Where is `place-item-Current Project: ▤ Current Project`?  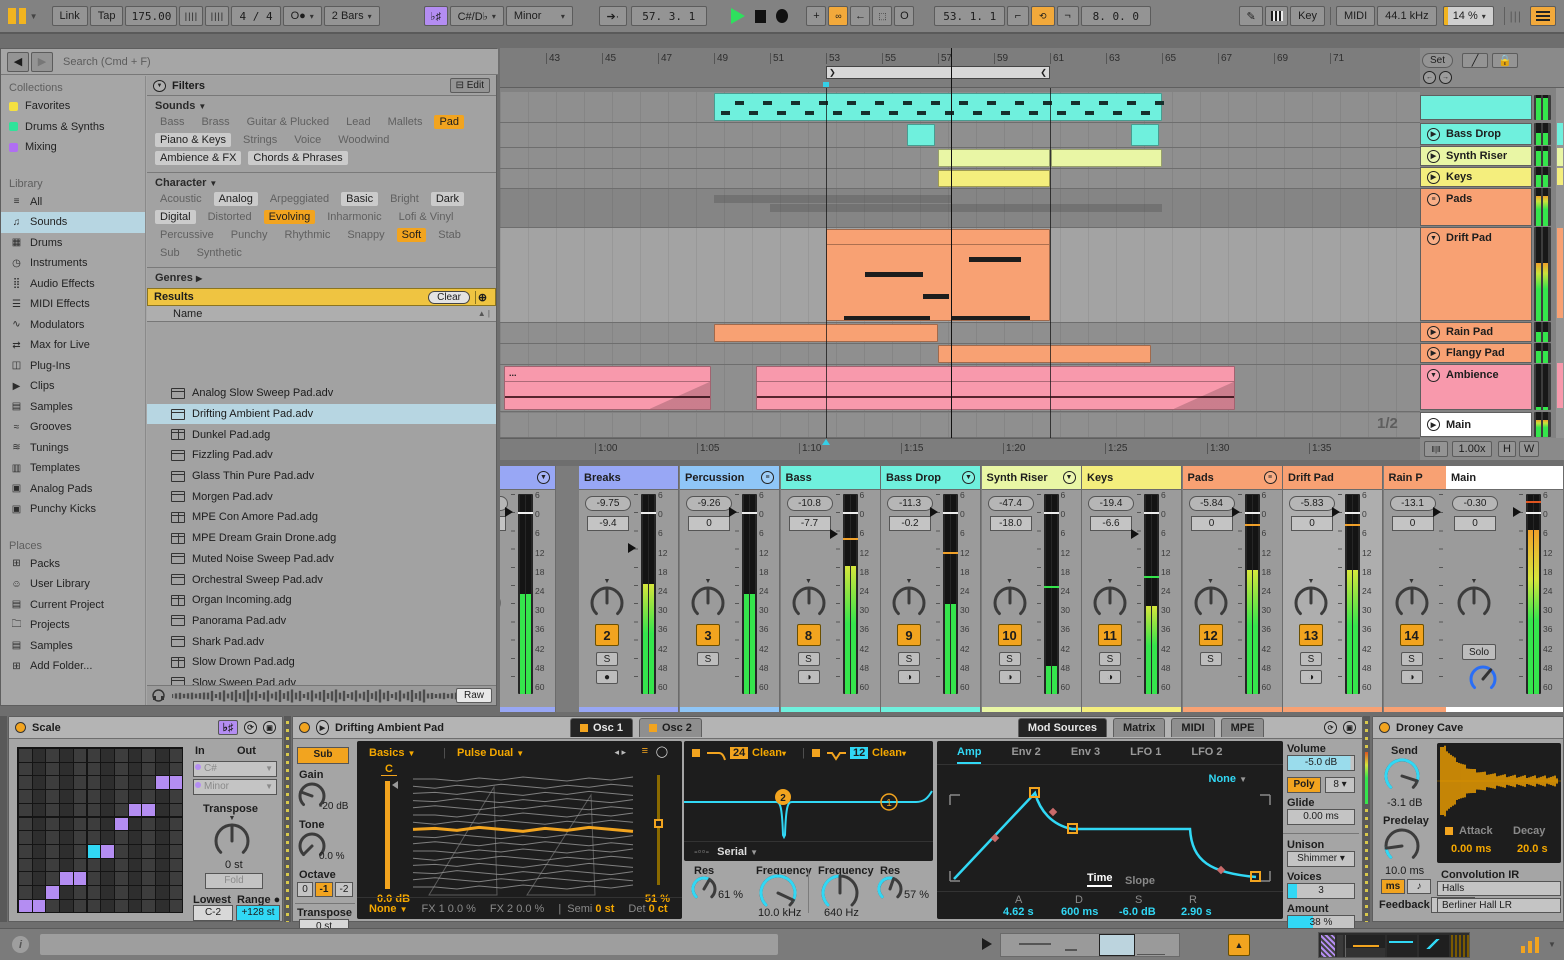 place-item-Current Project: ▤ Current Project is located at coordinates (73, 605).